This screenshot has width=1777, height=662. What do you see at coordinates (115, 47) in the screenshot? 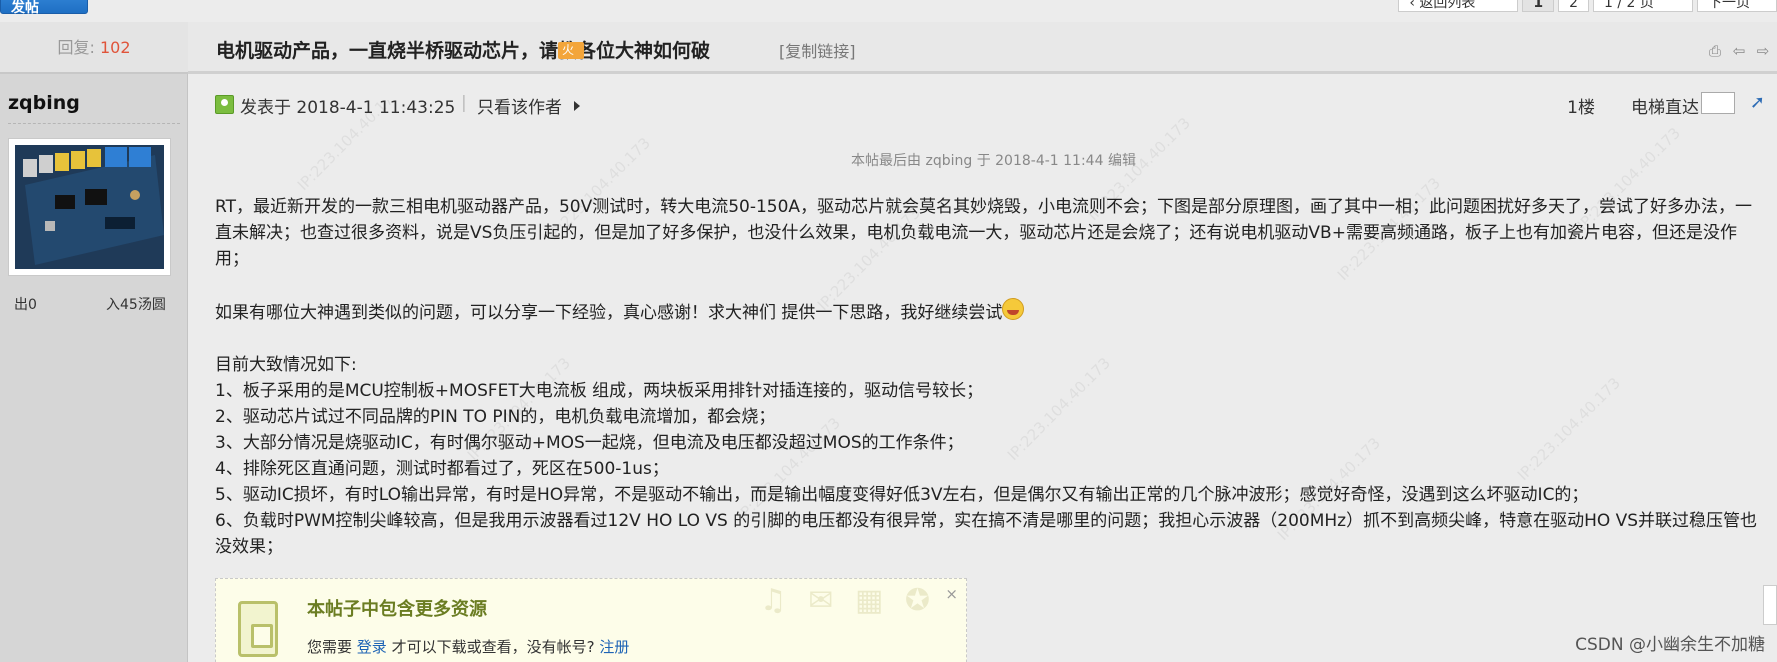
I see `reply-number: 102` at bounding box center [115, 47].